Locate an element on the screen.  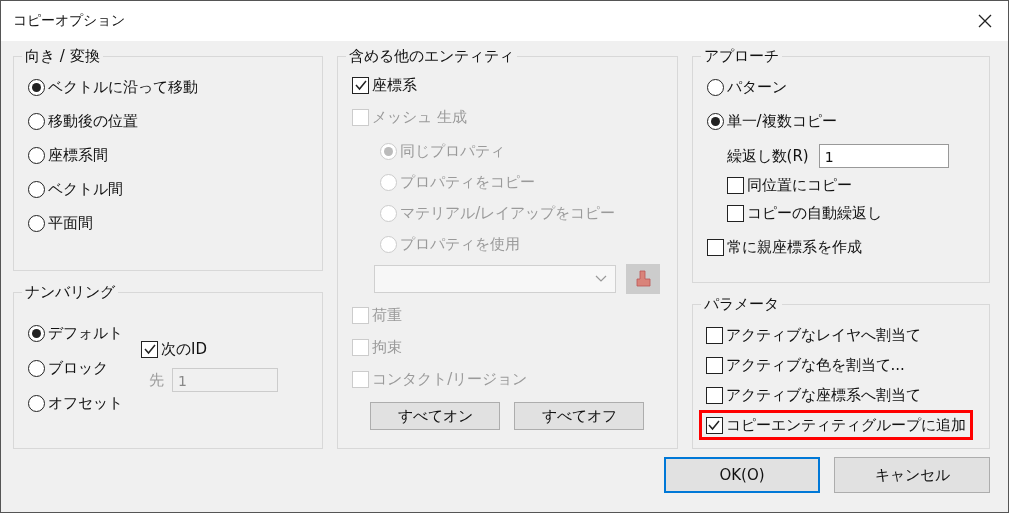
radio-button: 移動後の位置 is located at coordinates (170, 121).